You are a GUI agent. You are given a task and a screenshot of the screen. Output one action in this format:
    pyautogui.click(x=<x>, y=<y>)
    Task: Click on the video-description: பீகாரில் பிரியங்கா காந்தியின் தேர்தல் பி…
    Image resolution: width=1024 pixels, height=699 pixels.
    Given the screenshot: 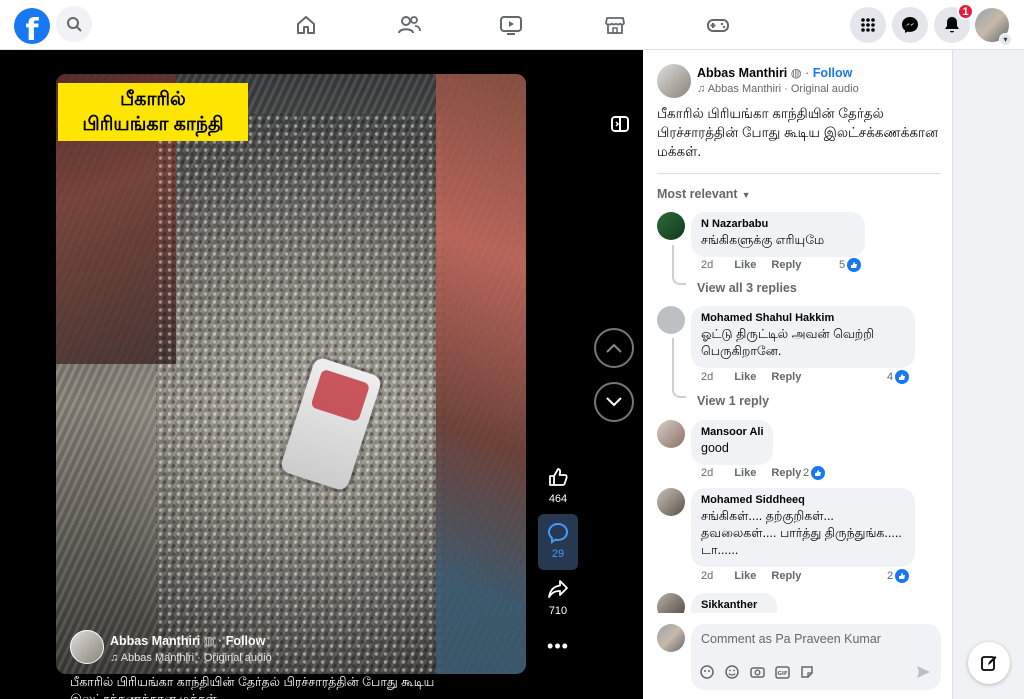 What is the action you would take?
    pyautogui.click(x=252, y=687)
    